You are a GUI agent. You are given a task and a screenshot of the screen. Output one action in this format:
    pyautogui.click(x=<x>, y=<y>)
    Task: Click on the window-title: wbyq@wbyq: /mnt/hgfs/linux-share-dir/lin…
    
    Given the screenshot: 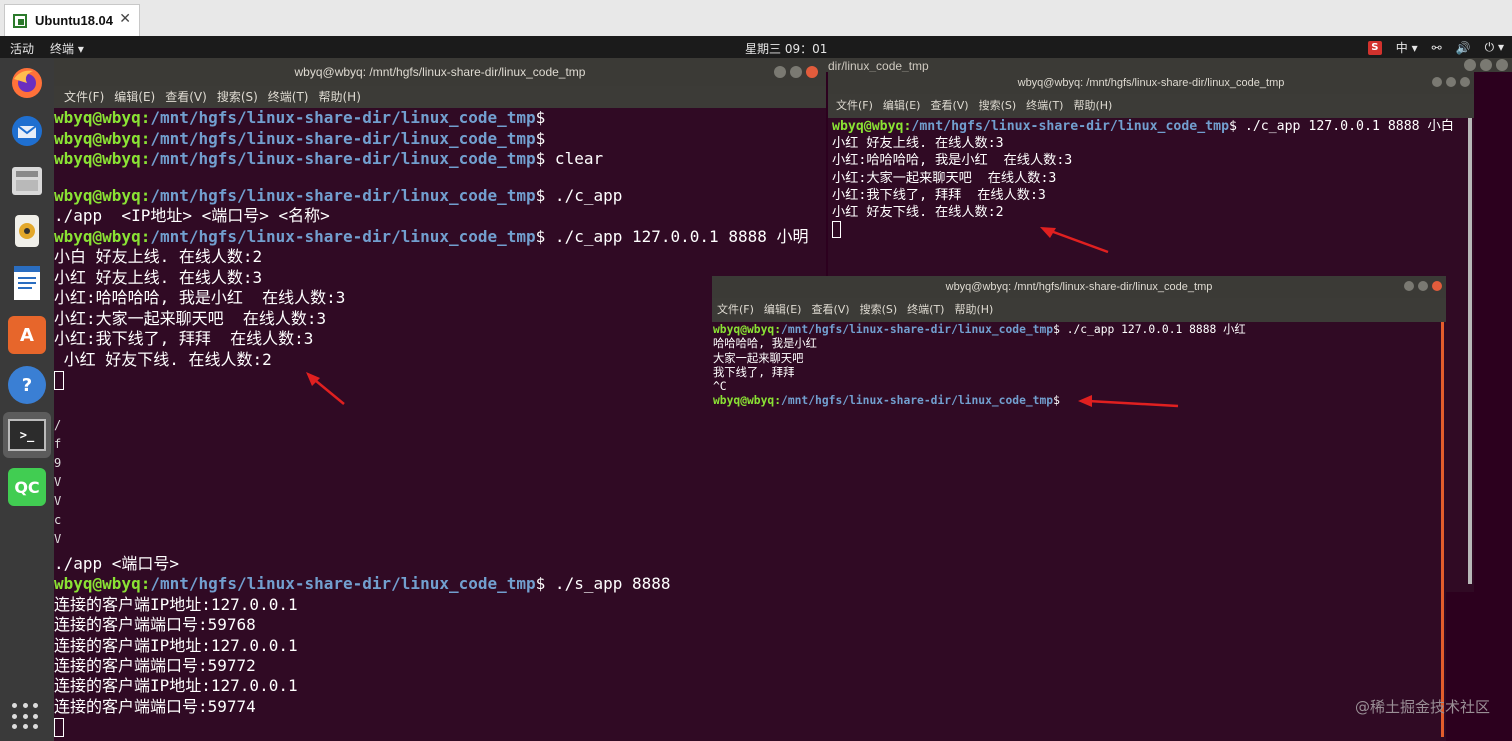 What is the action you would take?
    pyautogui.click(x=1079, y=287)
    